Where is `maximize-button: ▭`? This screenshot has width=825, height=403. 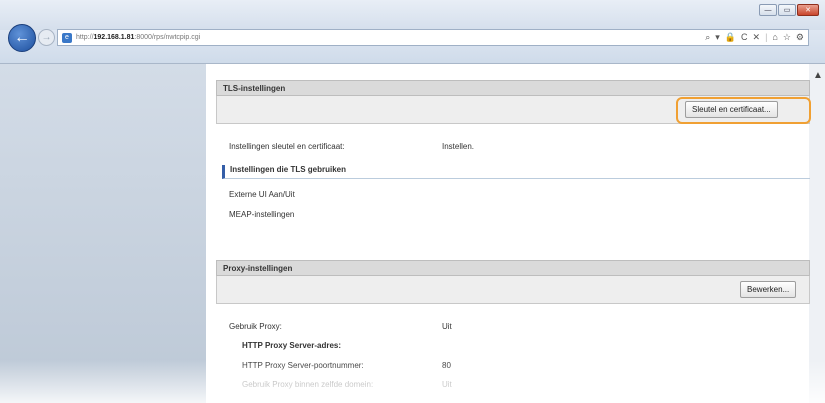 maximize-button: ▭ is located at coordinates (787, 10).